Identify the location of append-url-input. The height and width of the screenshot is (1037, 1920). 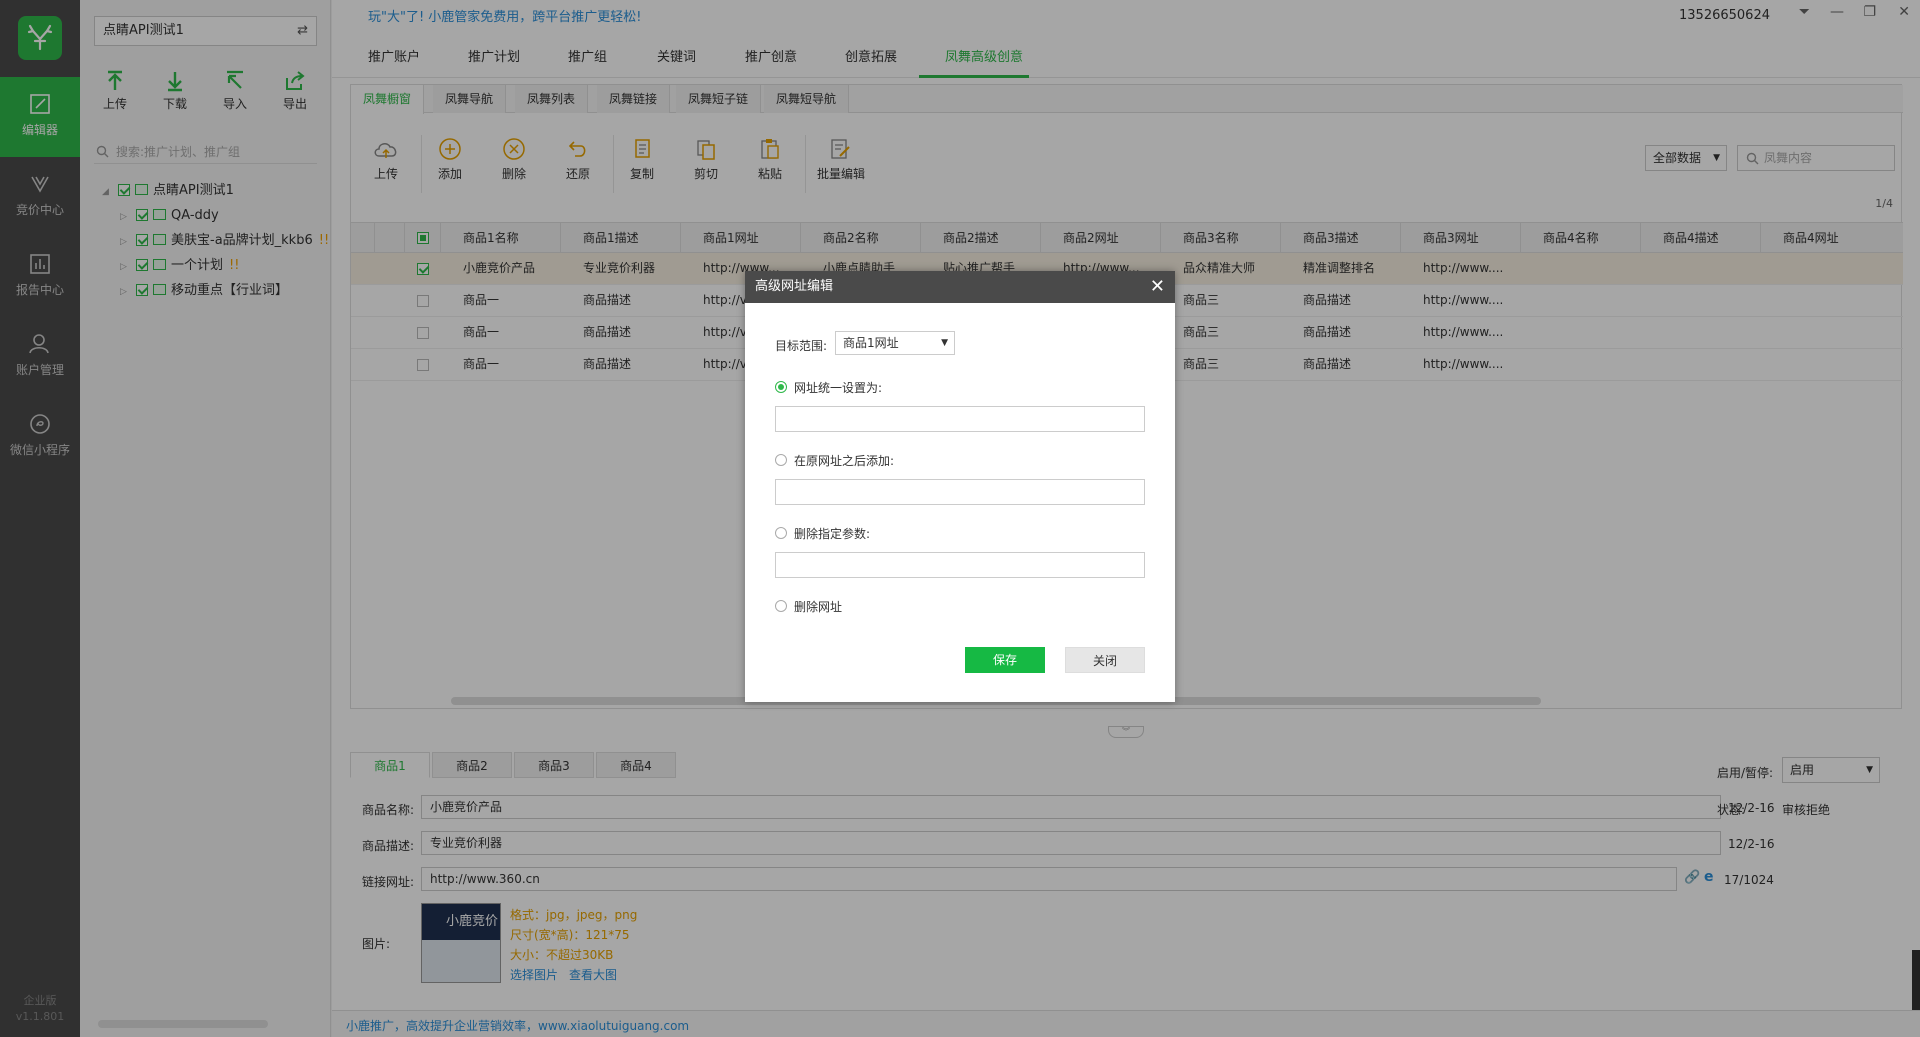
(960, 492).